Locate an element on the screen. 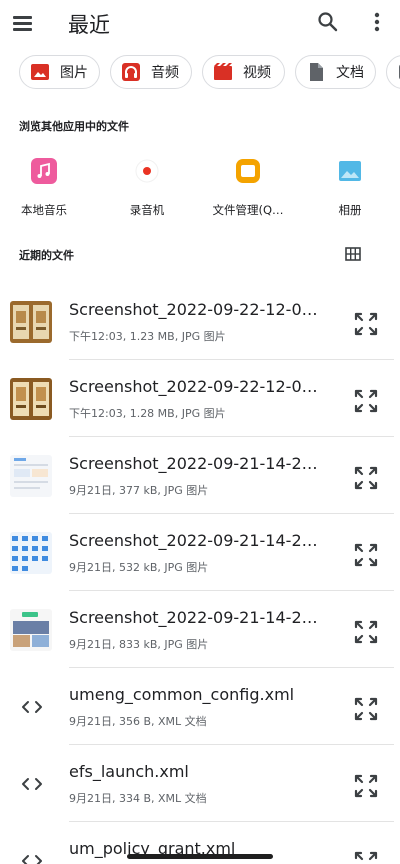 The width and height of the screenshot is (400, 864). file-name: efs_launch.xml is located at coordinates (129, 771).